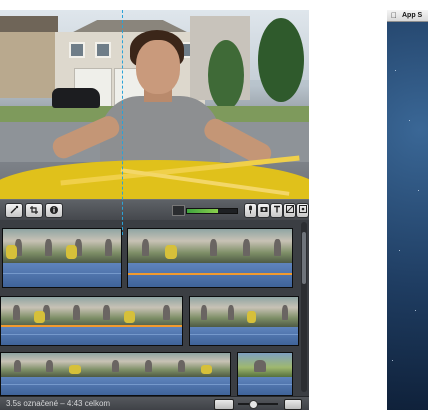 This screenshot has height=415, width=428. Describe the element at coordinates (178, 210) in the screenshot. I see `audio-meter-icon` at that location.